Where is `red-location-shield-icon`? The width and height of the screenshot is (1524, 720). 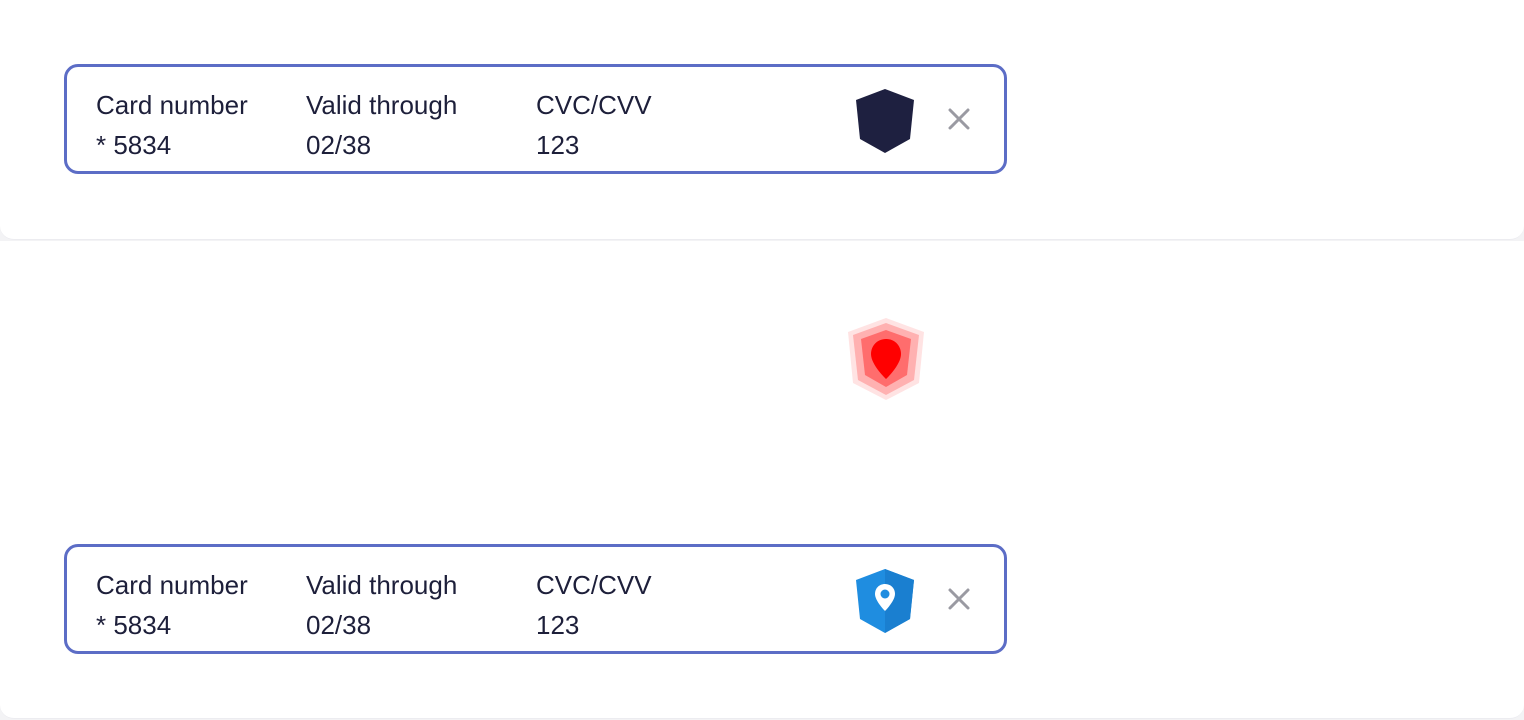
red-location-shield-icon is located at coordinates (886, 359).